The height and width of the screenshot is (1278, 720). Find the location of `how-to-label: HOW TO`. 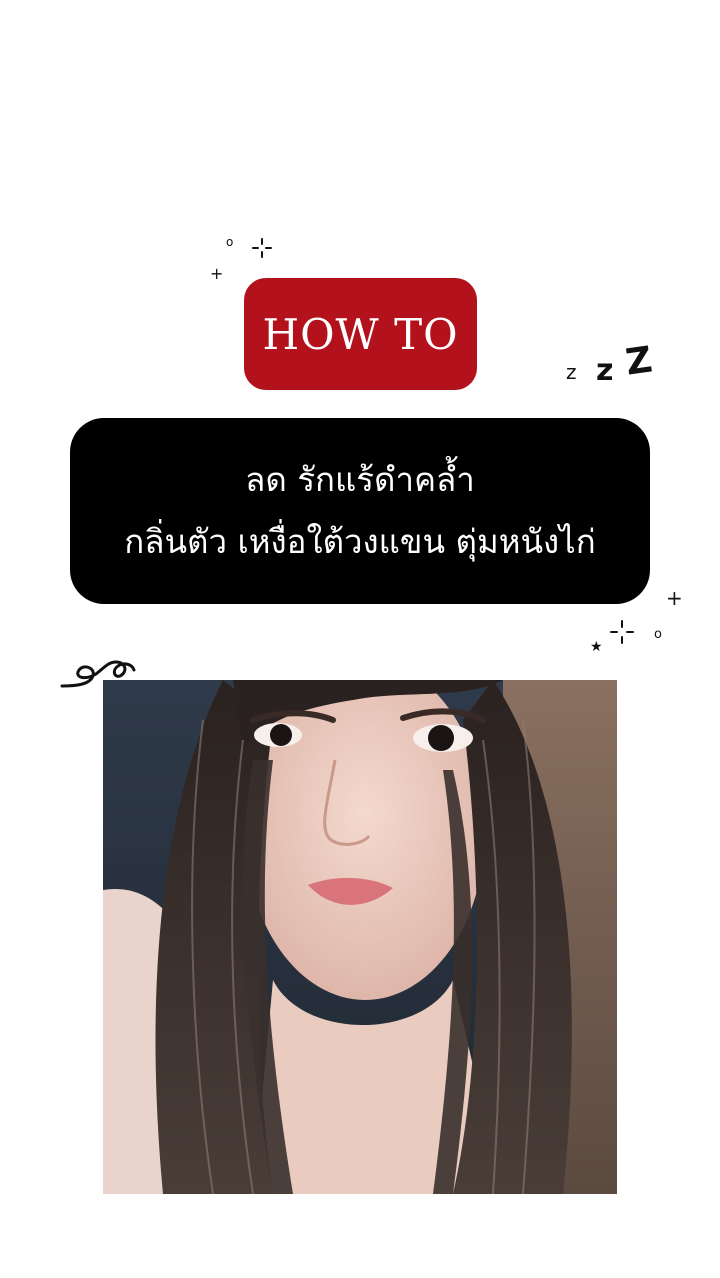

how-to-label: HOW TO is located at coordinates (360, 334).